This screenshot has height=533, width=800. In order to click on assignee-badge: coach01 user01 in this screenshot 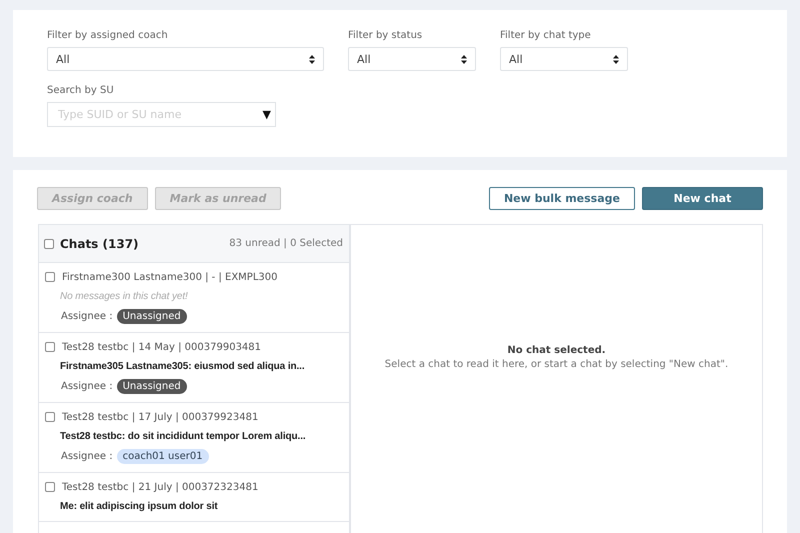, I will do `click(162, 456)`.